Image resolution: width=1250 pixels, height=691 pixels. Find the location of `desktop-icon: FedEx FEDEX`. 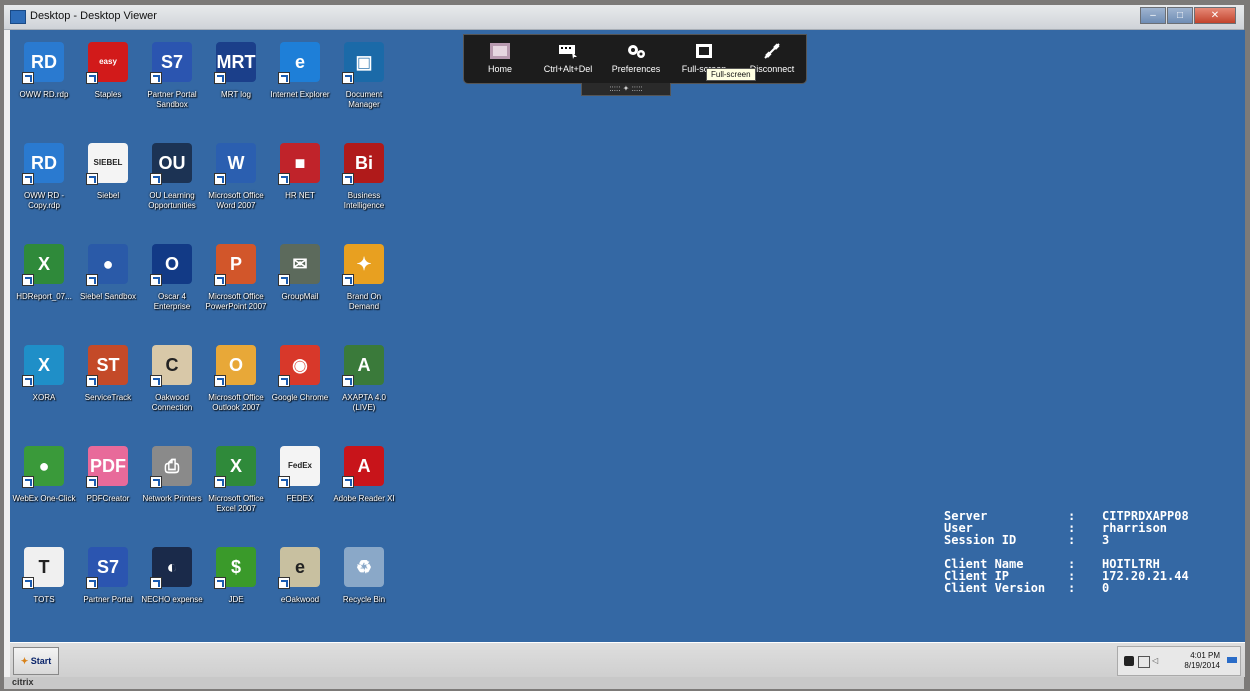

desktop-icon: FedEx FEDEX is located at coordinates (300, 475).